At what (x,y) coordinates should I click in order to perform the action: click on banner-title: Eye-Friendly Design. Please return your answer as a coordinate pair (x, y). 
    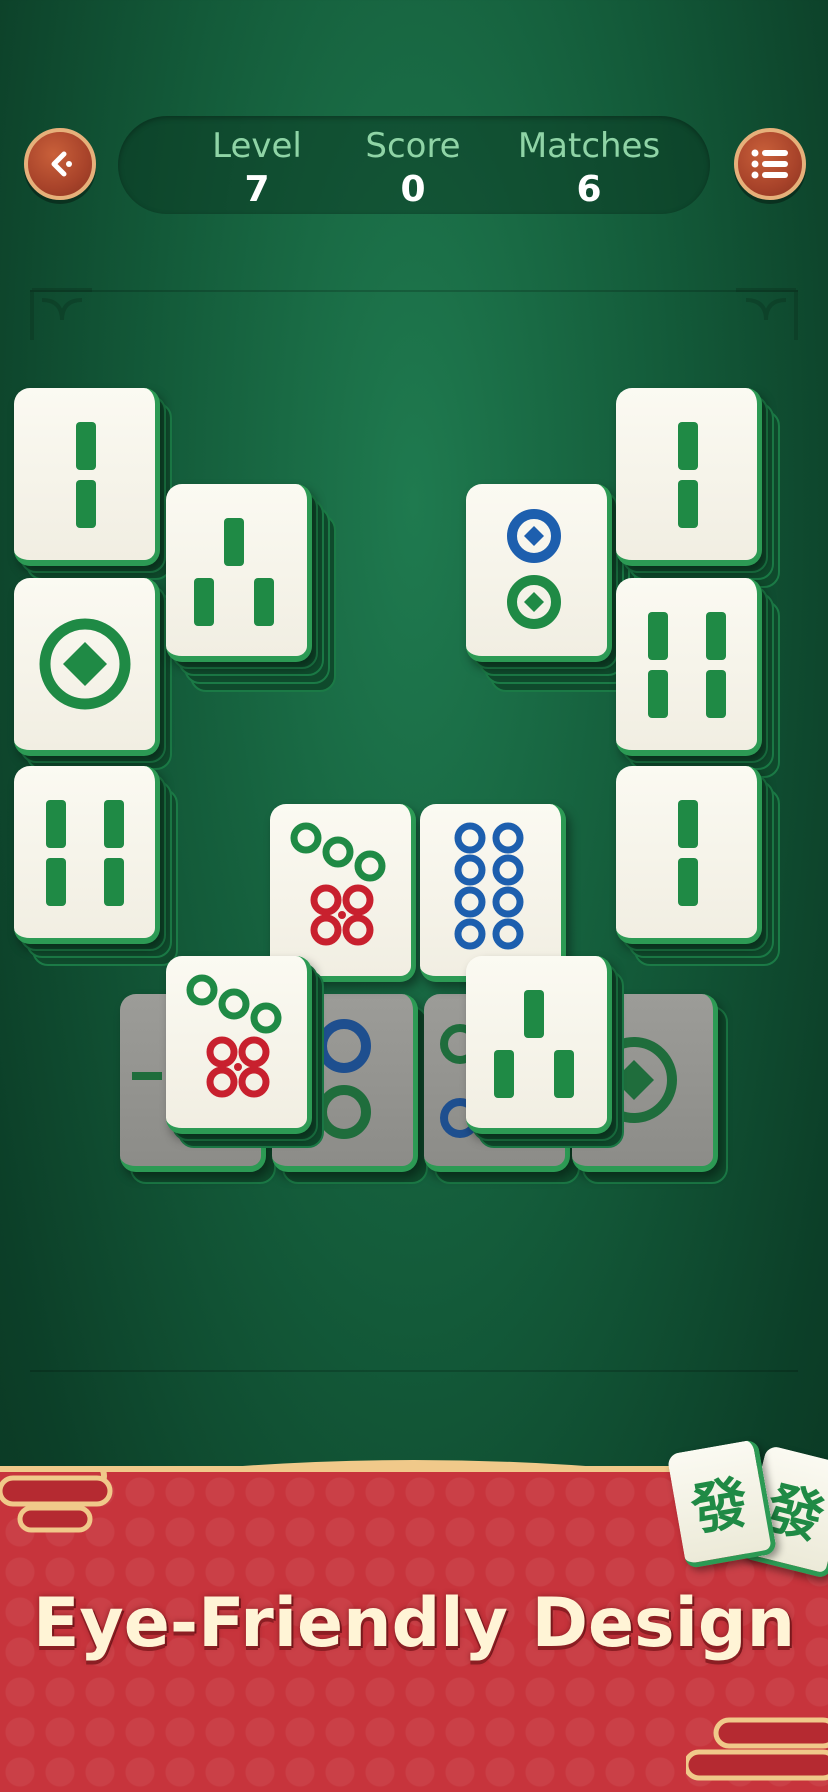
    Looking at the image, I should click on (413, 1623).